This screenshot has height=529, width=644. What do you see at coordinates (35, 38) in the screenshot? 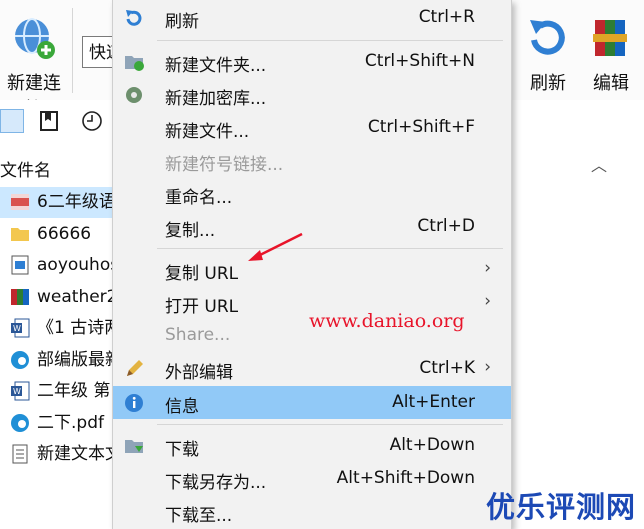
I see `globe-add-icon` at bounding box center [35, 38].